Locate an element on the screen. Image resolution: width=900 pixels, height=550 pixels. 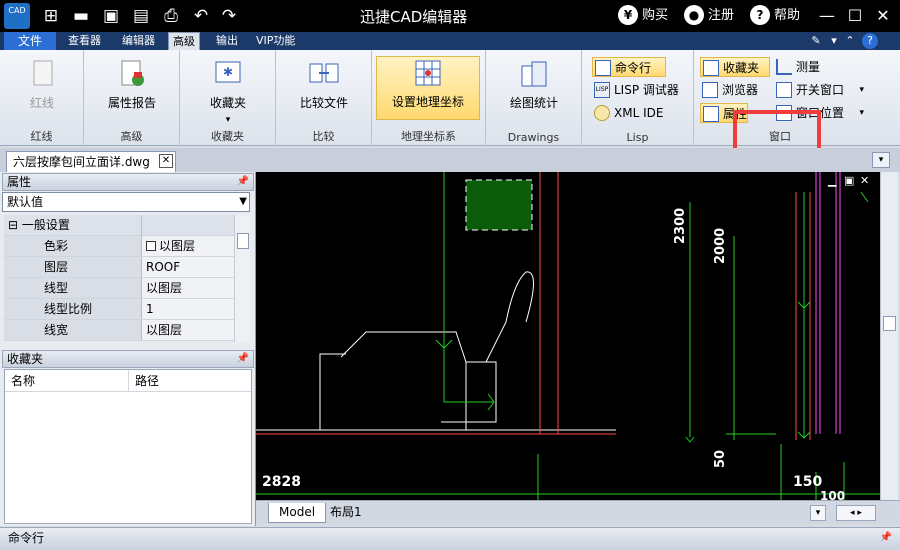
group-label-compare: 比较 is located at coordinates (323, 136).